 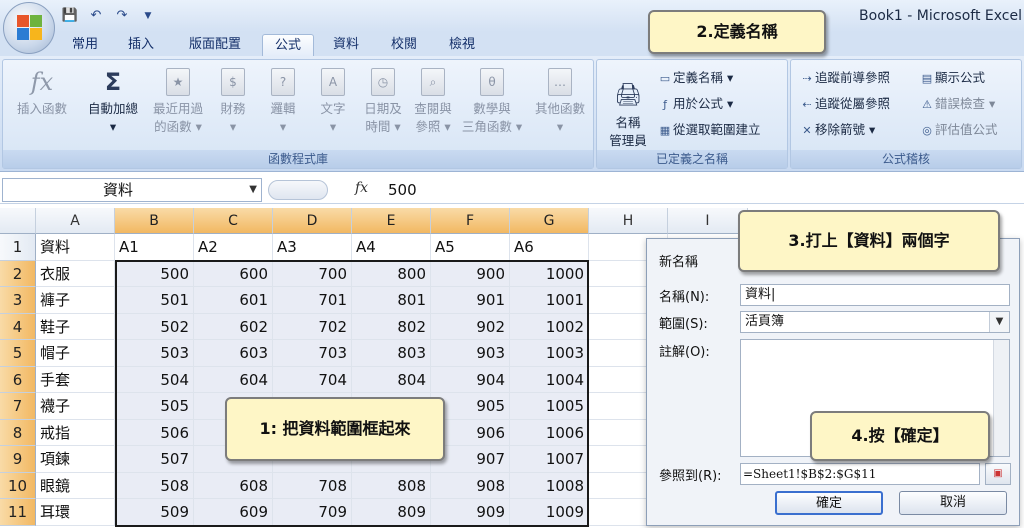 I want to click on fx-icon: fx, so click(x=361, y=188).